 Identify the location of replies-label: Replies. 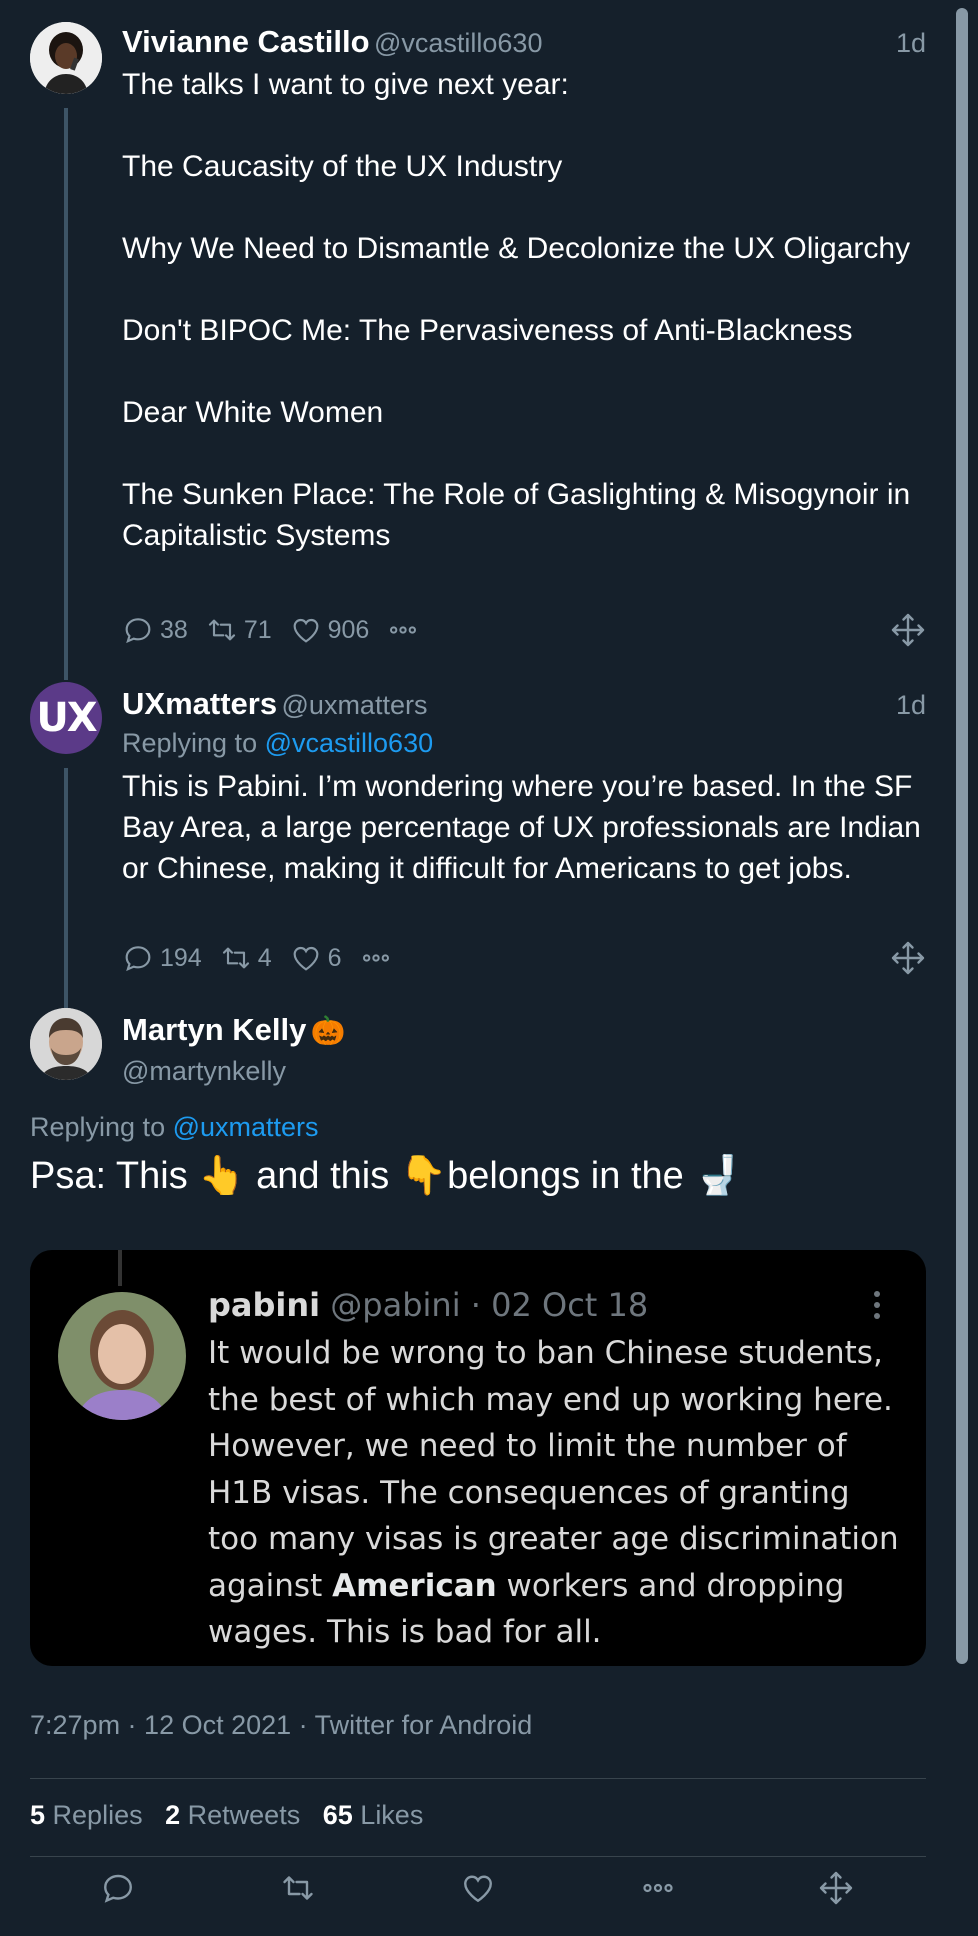
(97, 1815).